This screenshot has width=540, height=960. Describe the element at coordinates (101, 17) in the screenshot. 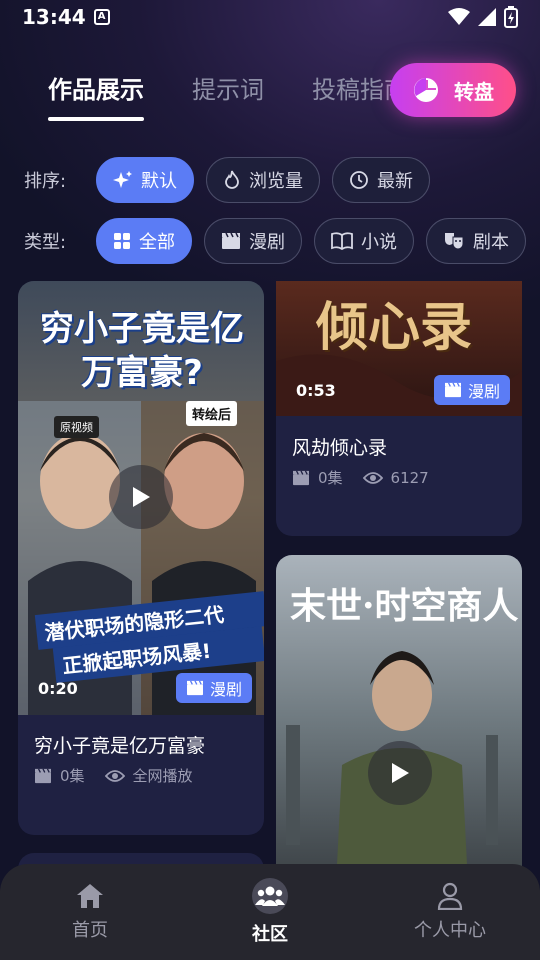

I see `status-badge: A` at that location.